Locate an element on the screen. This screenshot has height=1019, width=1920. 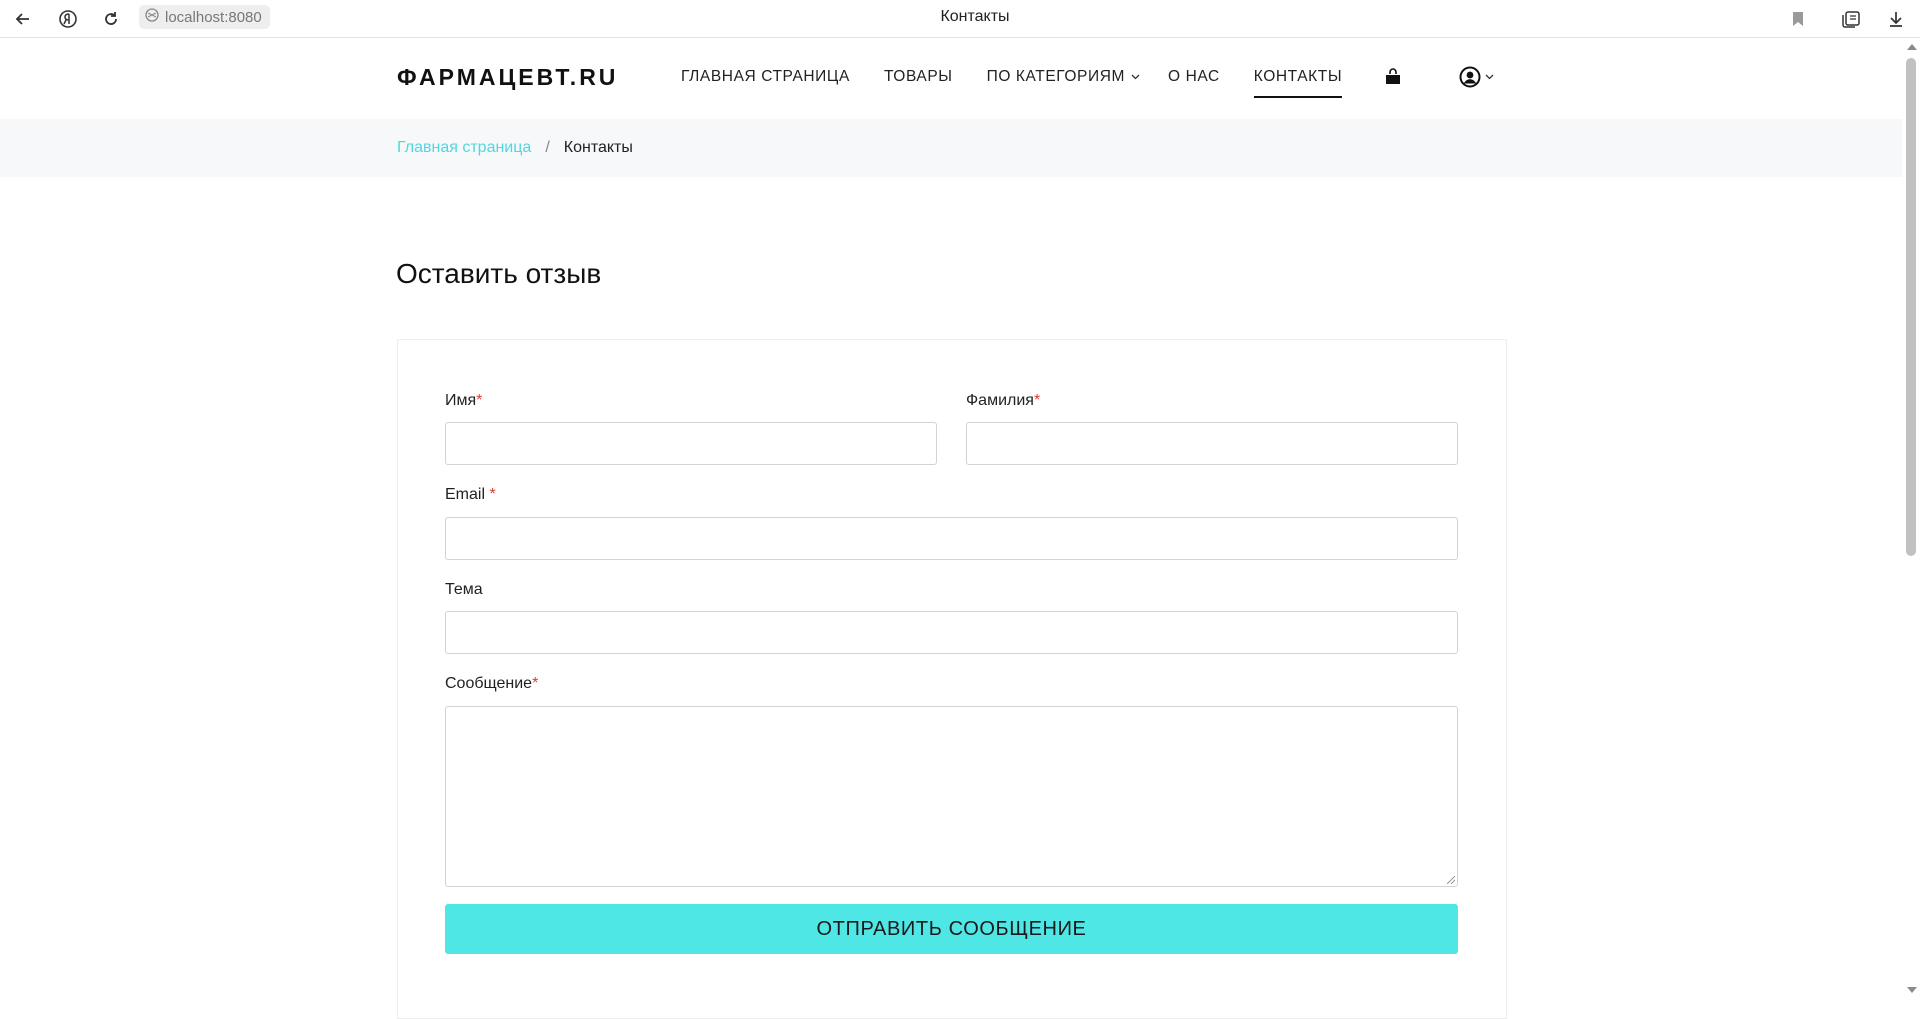
scroll-down-icon is located at coordinates (1912, 990).